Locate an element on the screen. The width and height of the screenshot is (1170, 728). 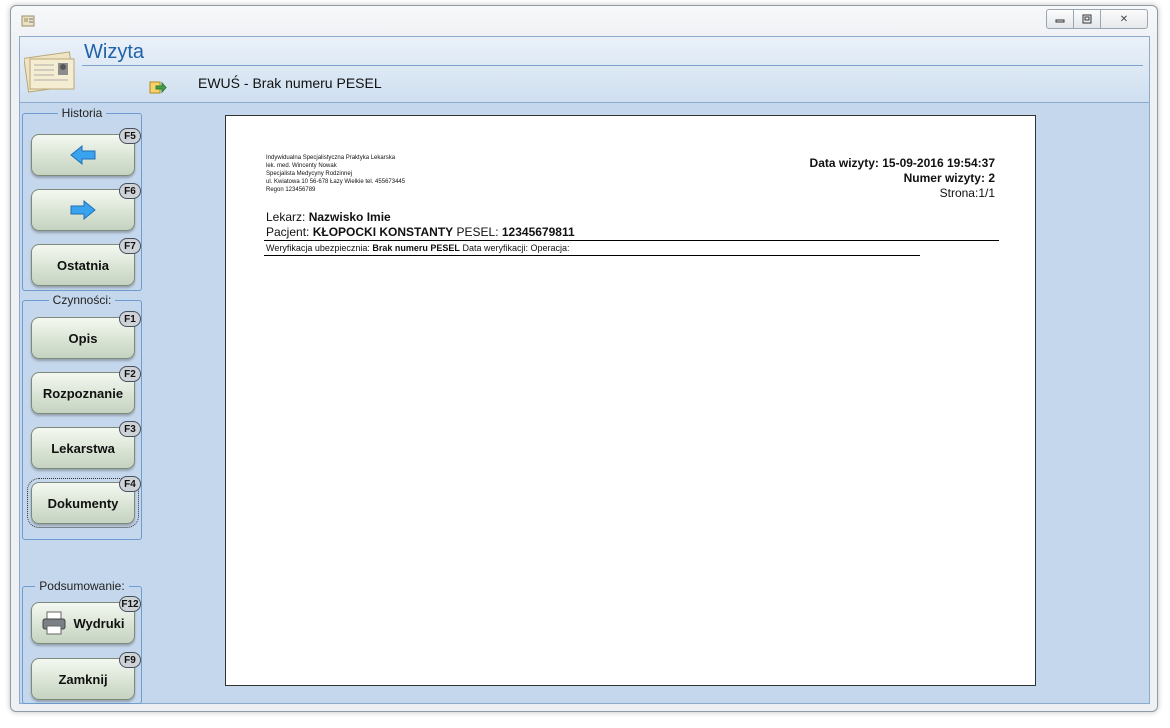
button-label: Rozpoznanie is located at coordinates (83, 393).